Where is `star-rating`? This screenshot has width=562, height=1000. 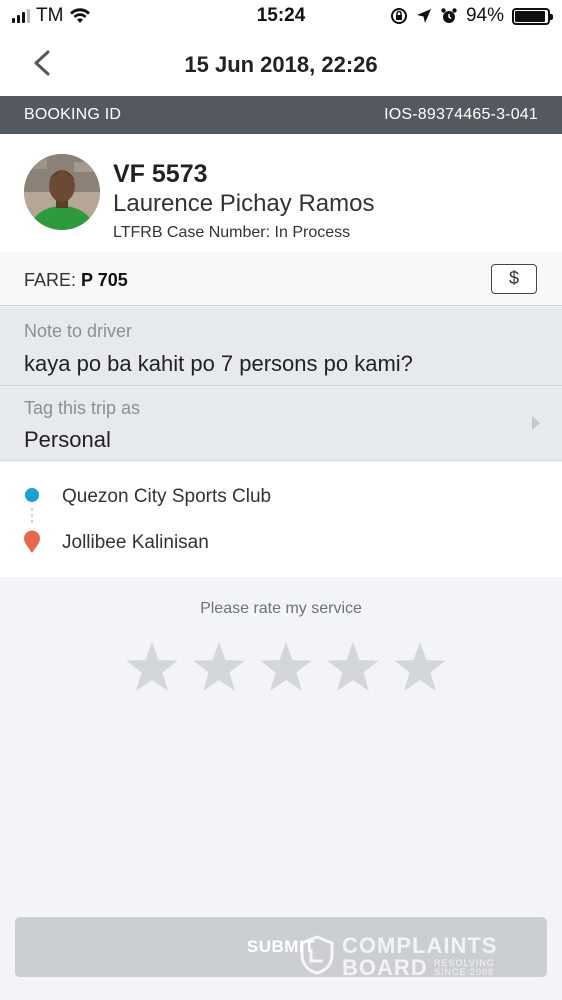
star-rating is located at coordinates (286, 668).